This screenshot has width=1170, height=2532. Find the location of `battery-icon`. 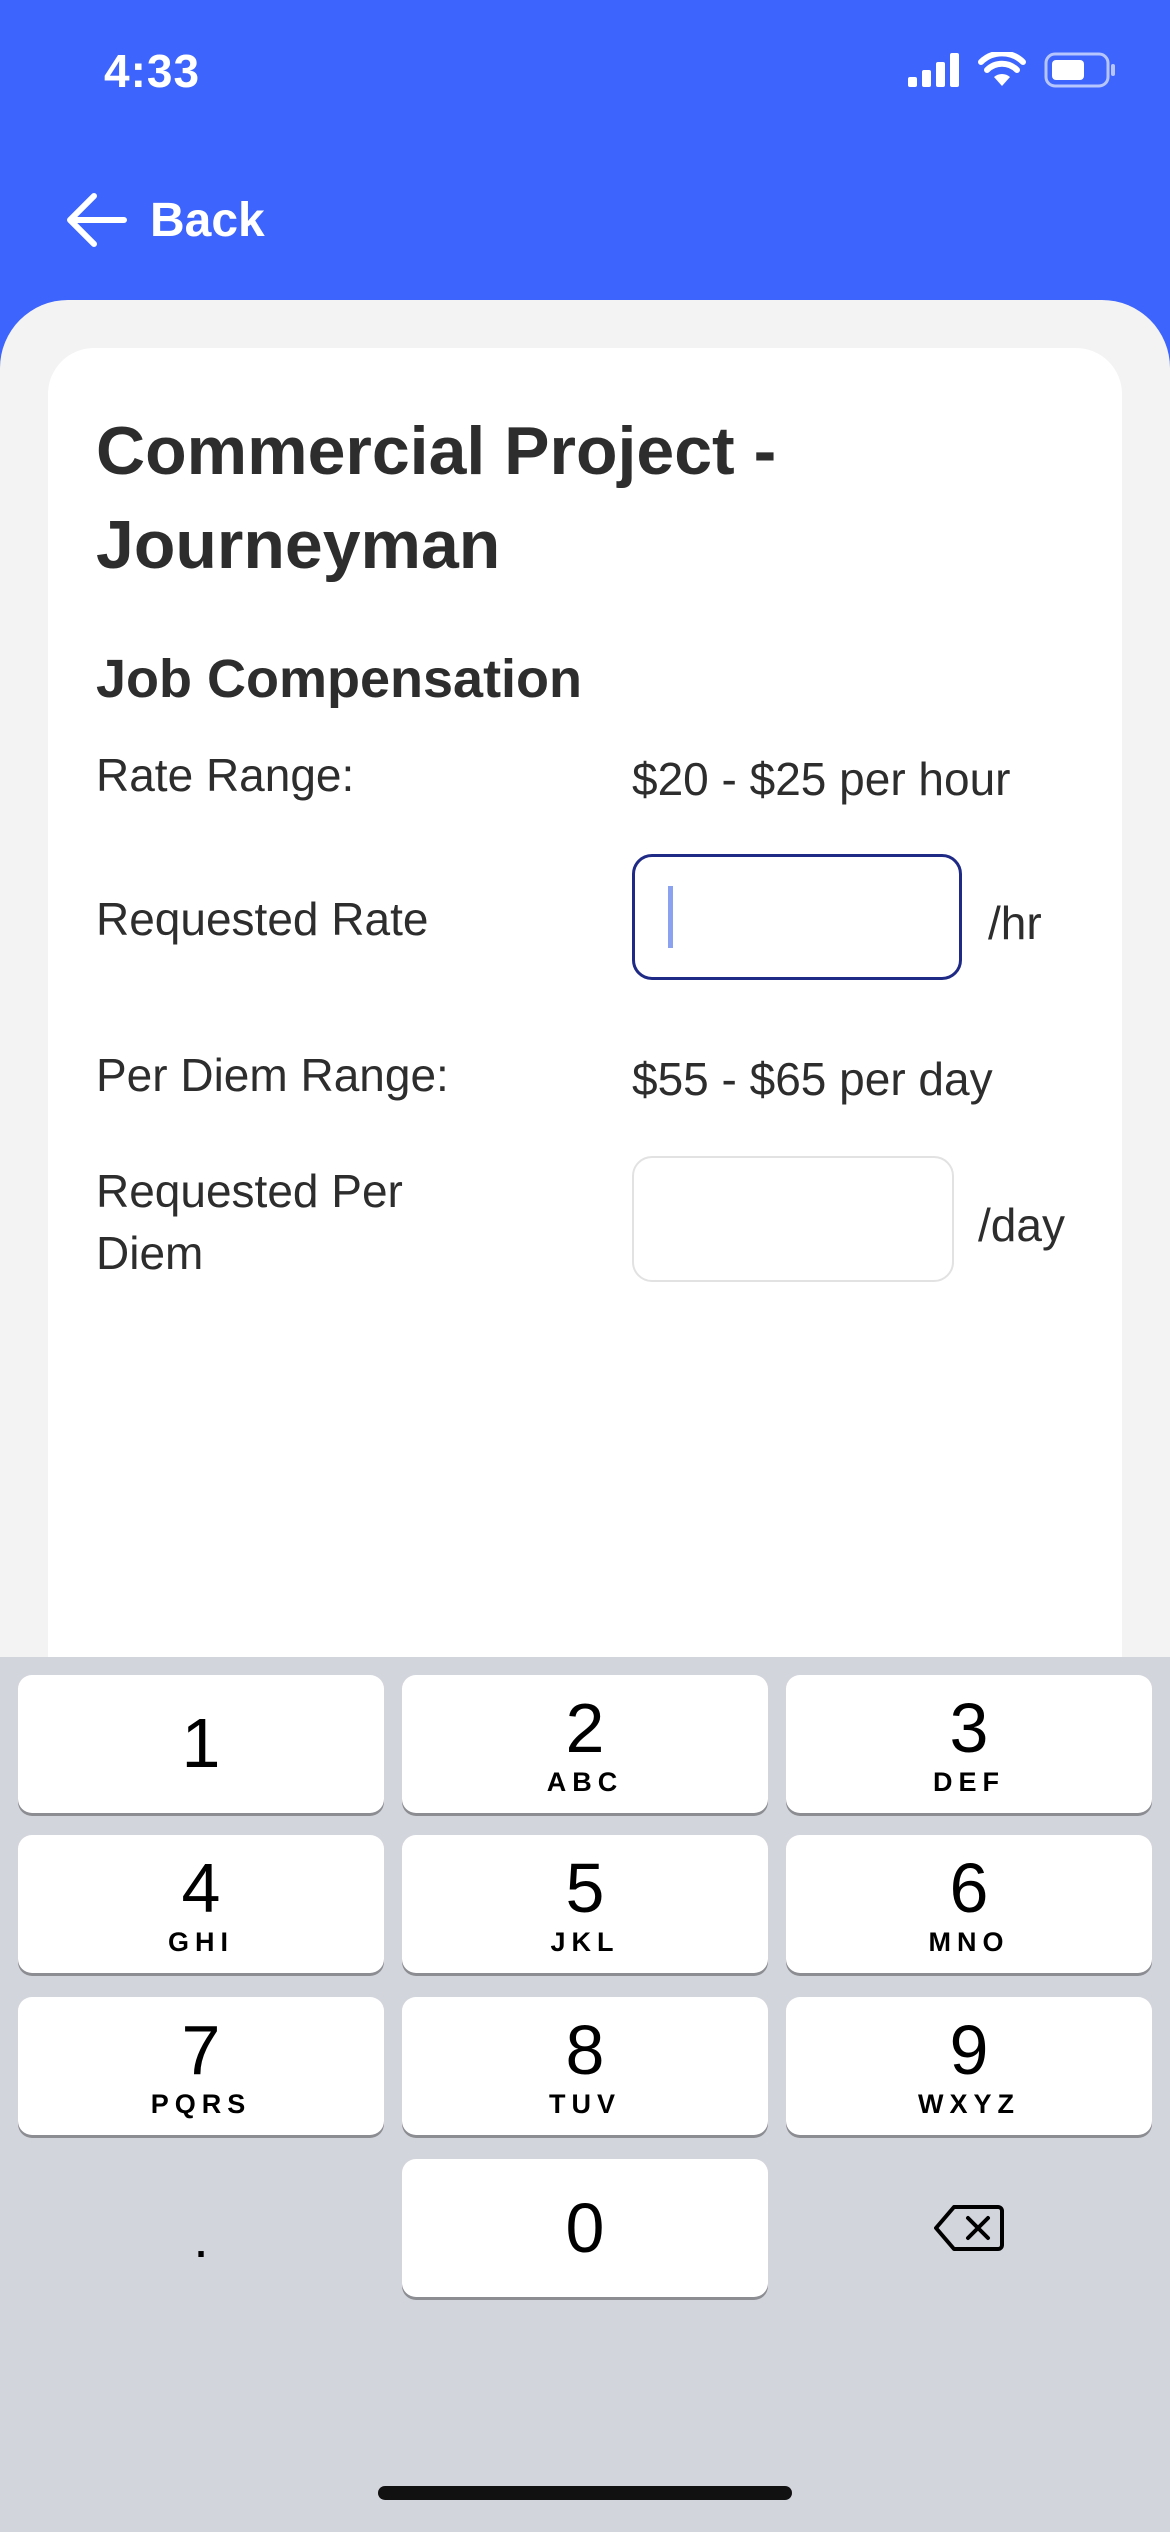

battery-icon is located at coordinates (1079, 70).